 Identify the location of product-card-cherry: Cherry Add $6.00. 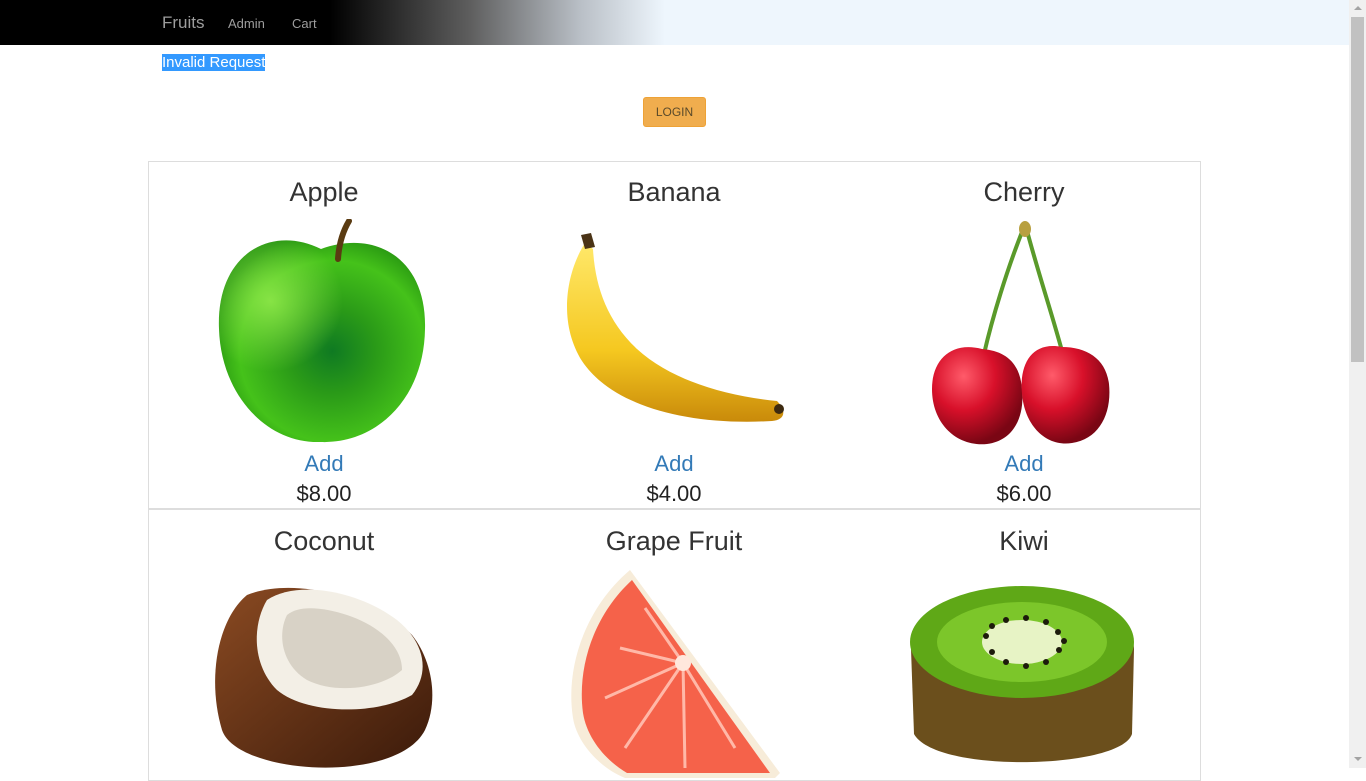
(1024, 335).